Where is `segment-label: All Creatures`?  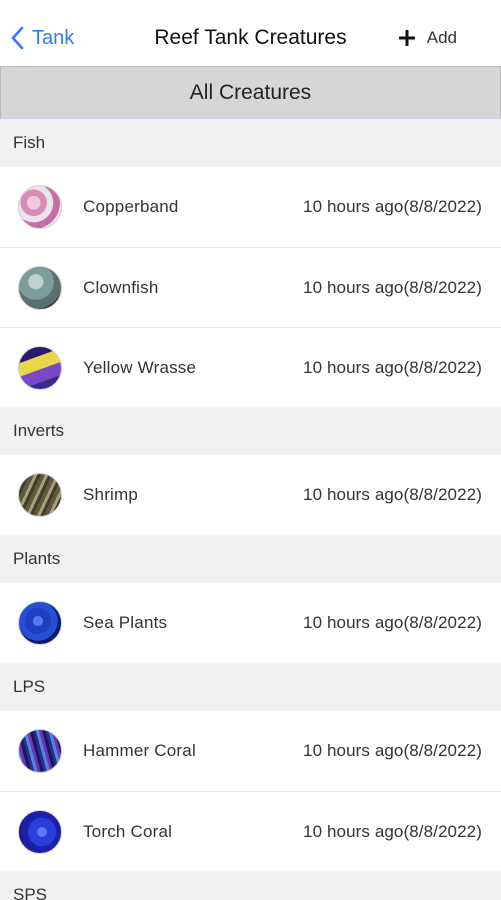 segment-label: All Creatures is located at coordinates (250, 92).